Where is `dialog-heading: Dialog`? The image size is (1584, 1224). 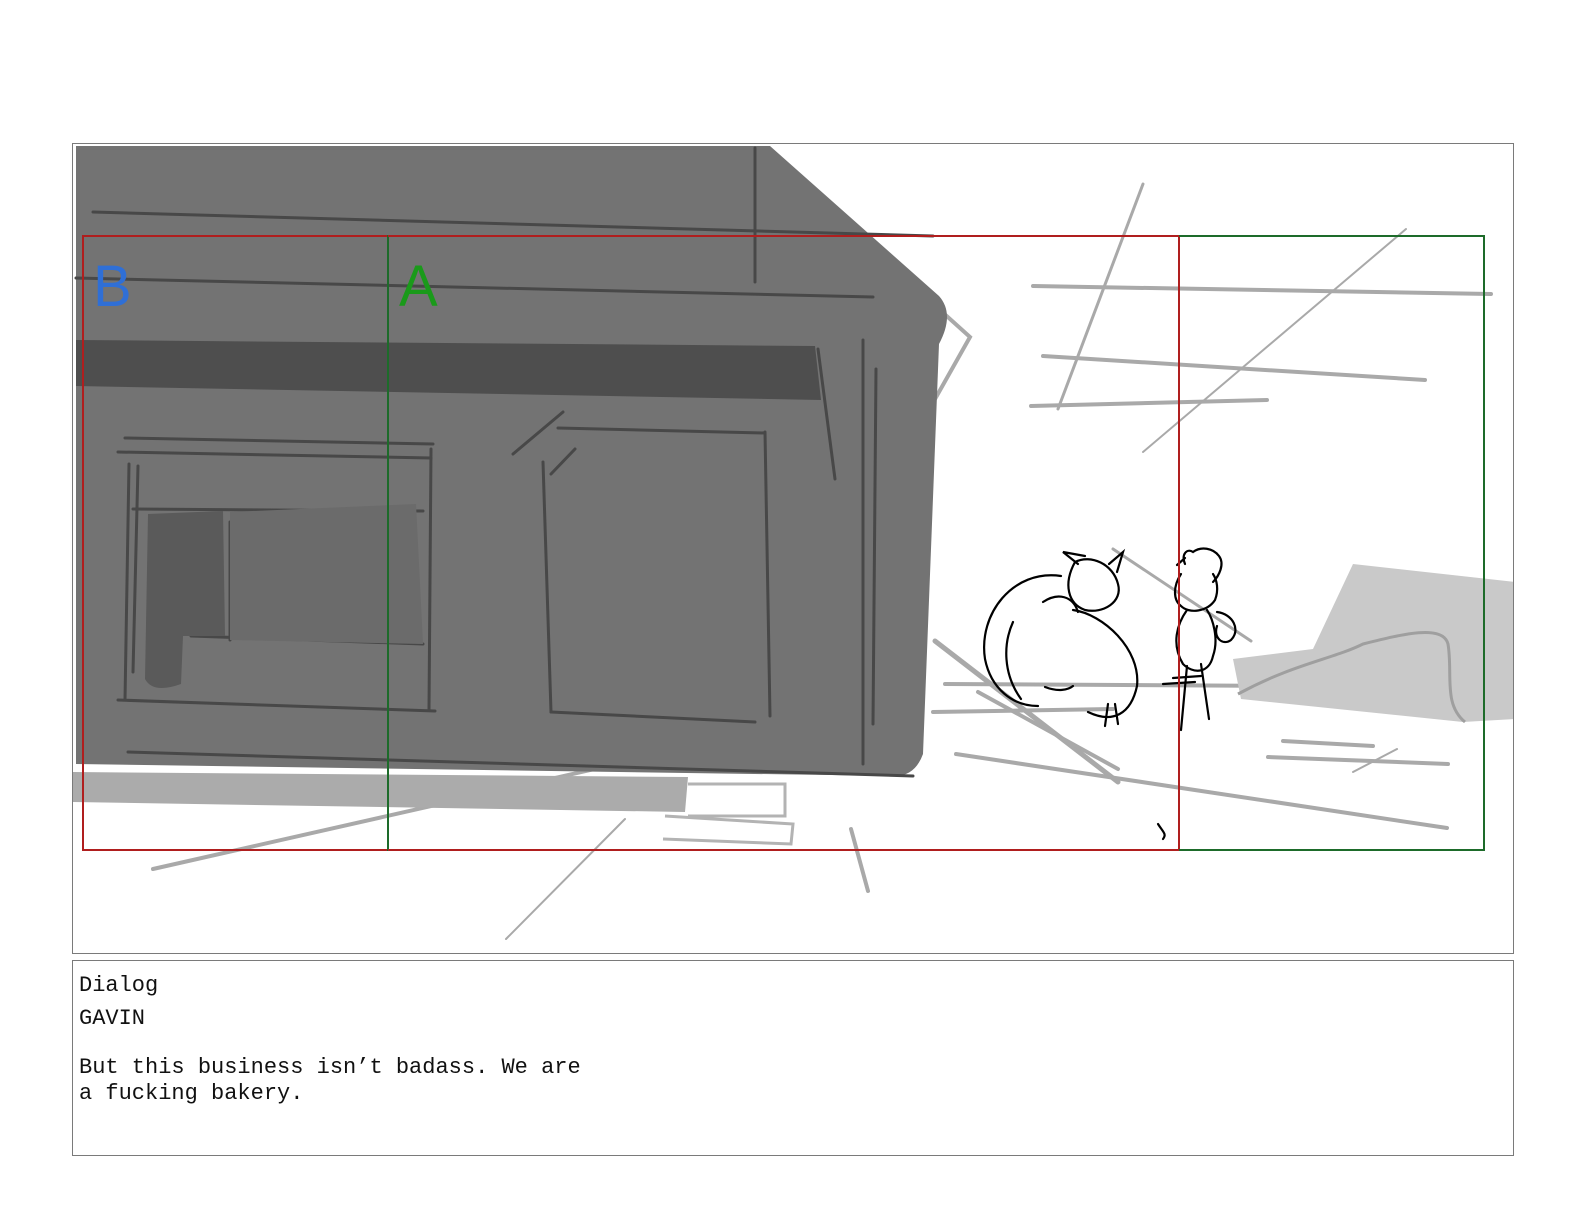 dialog-heading: Dialog is located at coordinates (119, 985).